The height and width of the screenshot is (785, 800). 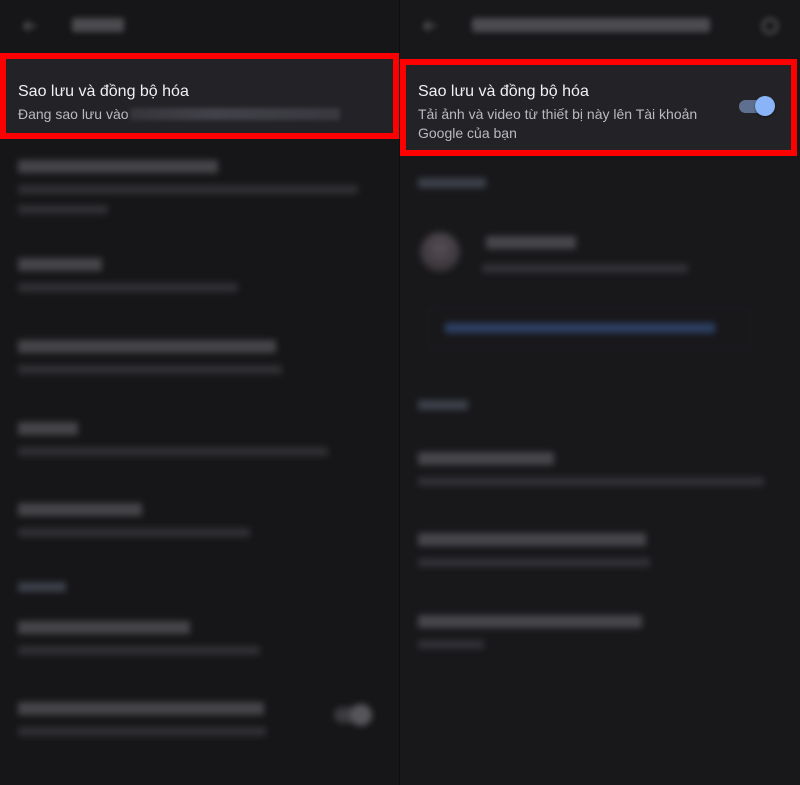 What do you see at coordinates (199, 96) in the screenshot?
I see `backup-sync-card-left: Sao lưu và đồng bộ hóa Đang sao lưu vào` at bounding box center [199, 96].